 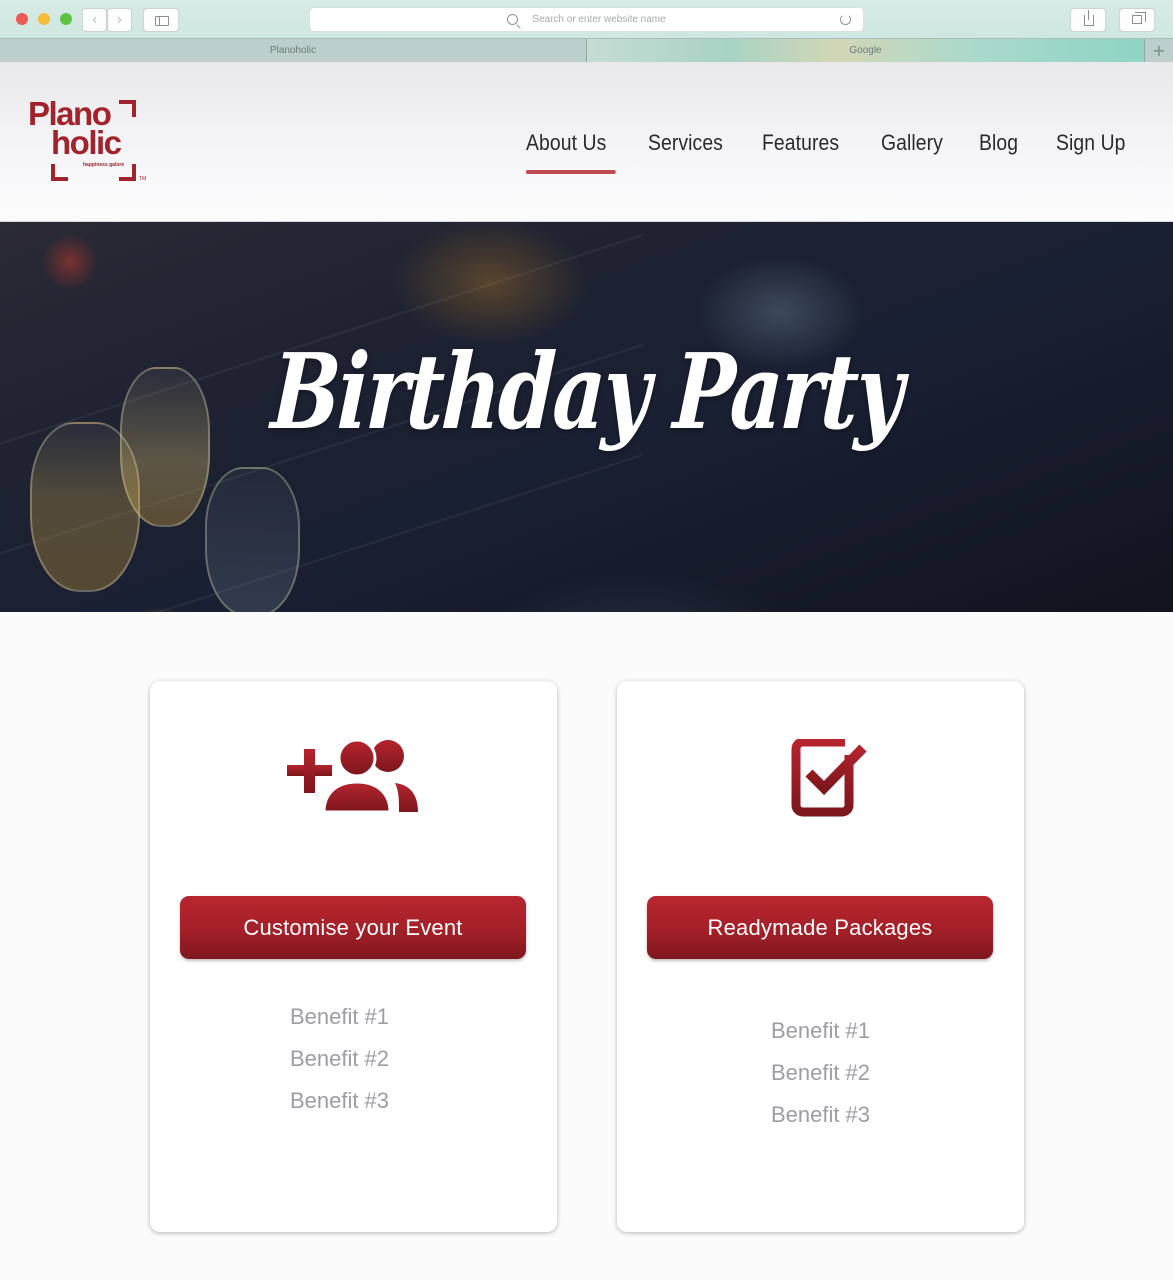 What do you see at coordinates (820, 927) in the screenshot?
I see `readymade-packages-button: Readymade Packages` at bounding box center [820, 927].